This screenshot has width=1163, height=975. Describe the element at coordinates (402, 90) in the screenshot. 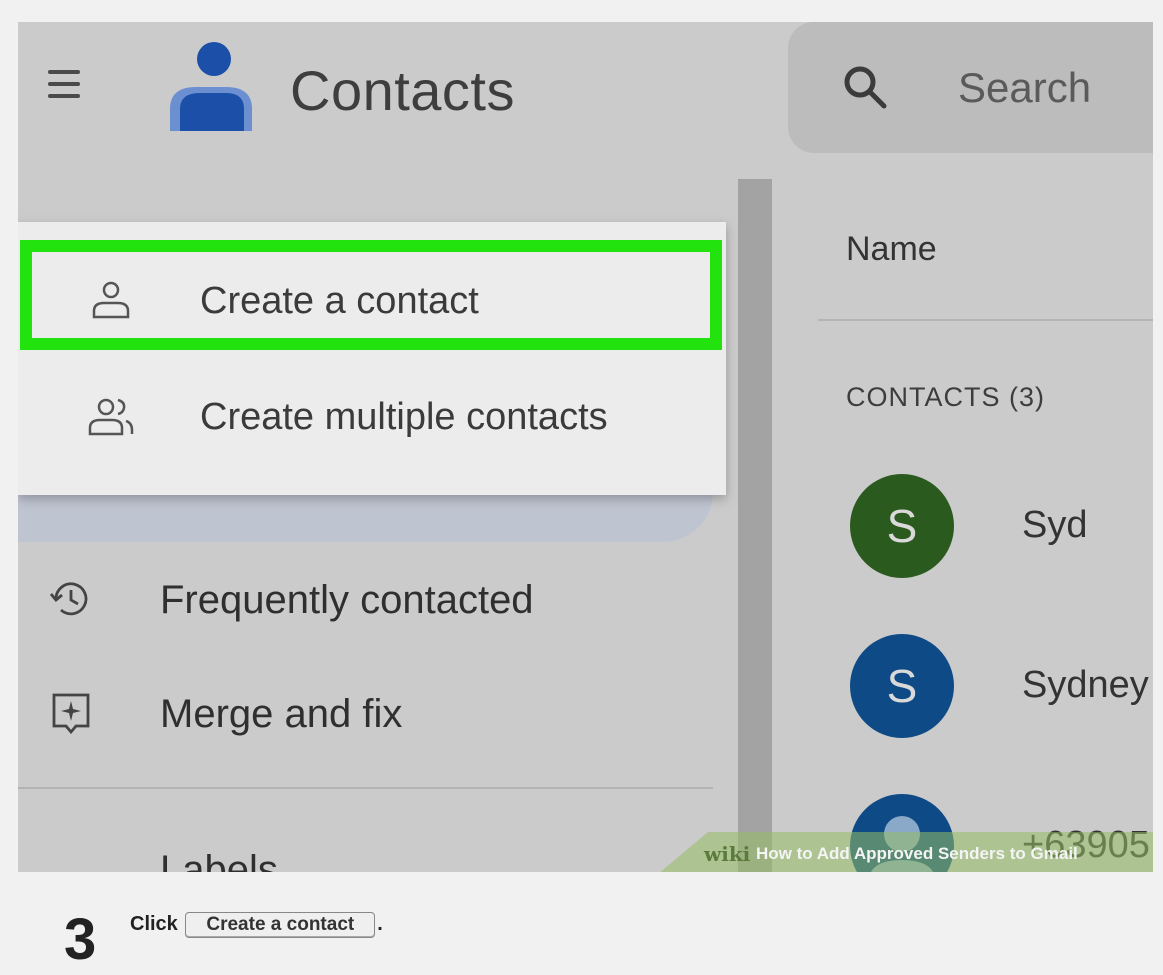

I see `app-title: Contacts` at that location.